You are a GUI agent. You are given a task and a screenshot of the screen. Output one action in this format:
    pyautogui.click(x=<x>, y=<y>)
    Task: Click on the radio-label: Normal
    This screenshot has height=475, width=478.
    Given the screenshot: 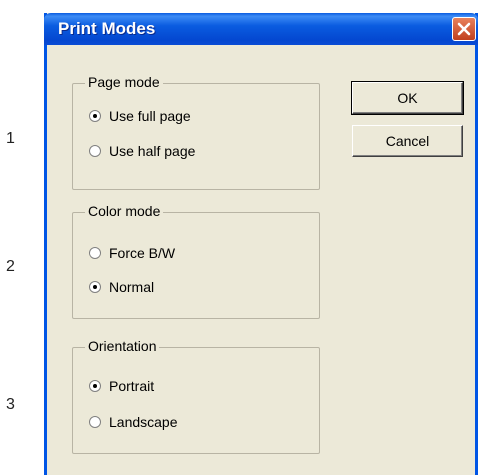 What is the action you would take?
    pyautogui.click(x=132, y=287)
    